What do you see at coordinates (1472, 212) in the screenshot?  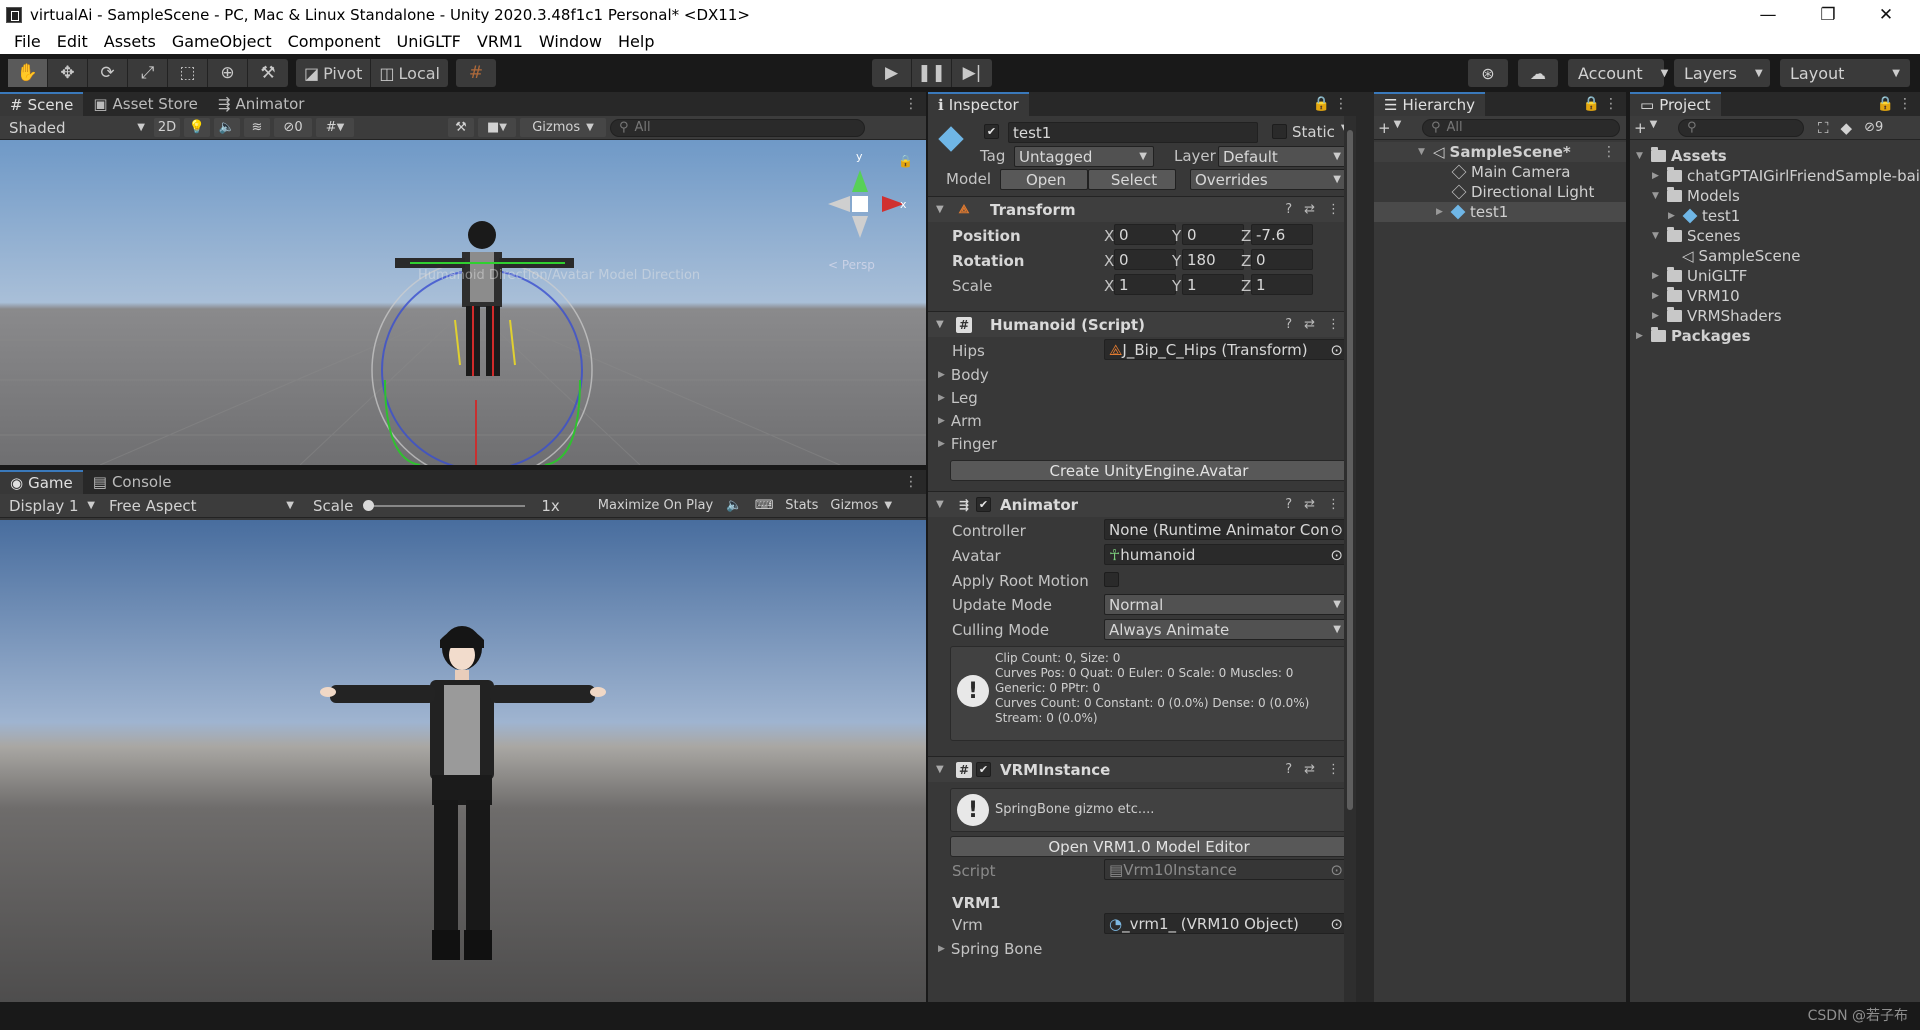 I see `hierarchy-item-test1: ▶ test1` at bounding box center [1472, 212].